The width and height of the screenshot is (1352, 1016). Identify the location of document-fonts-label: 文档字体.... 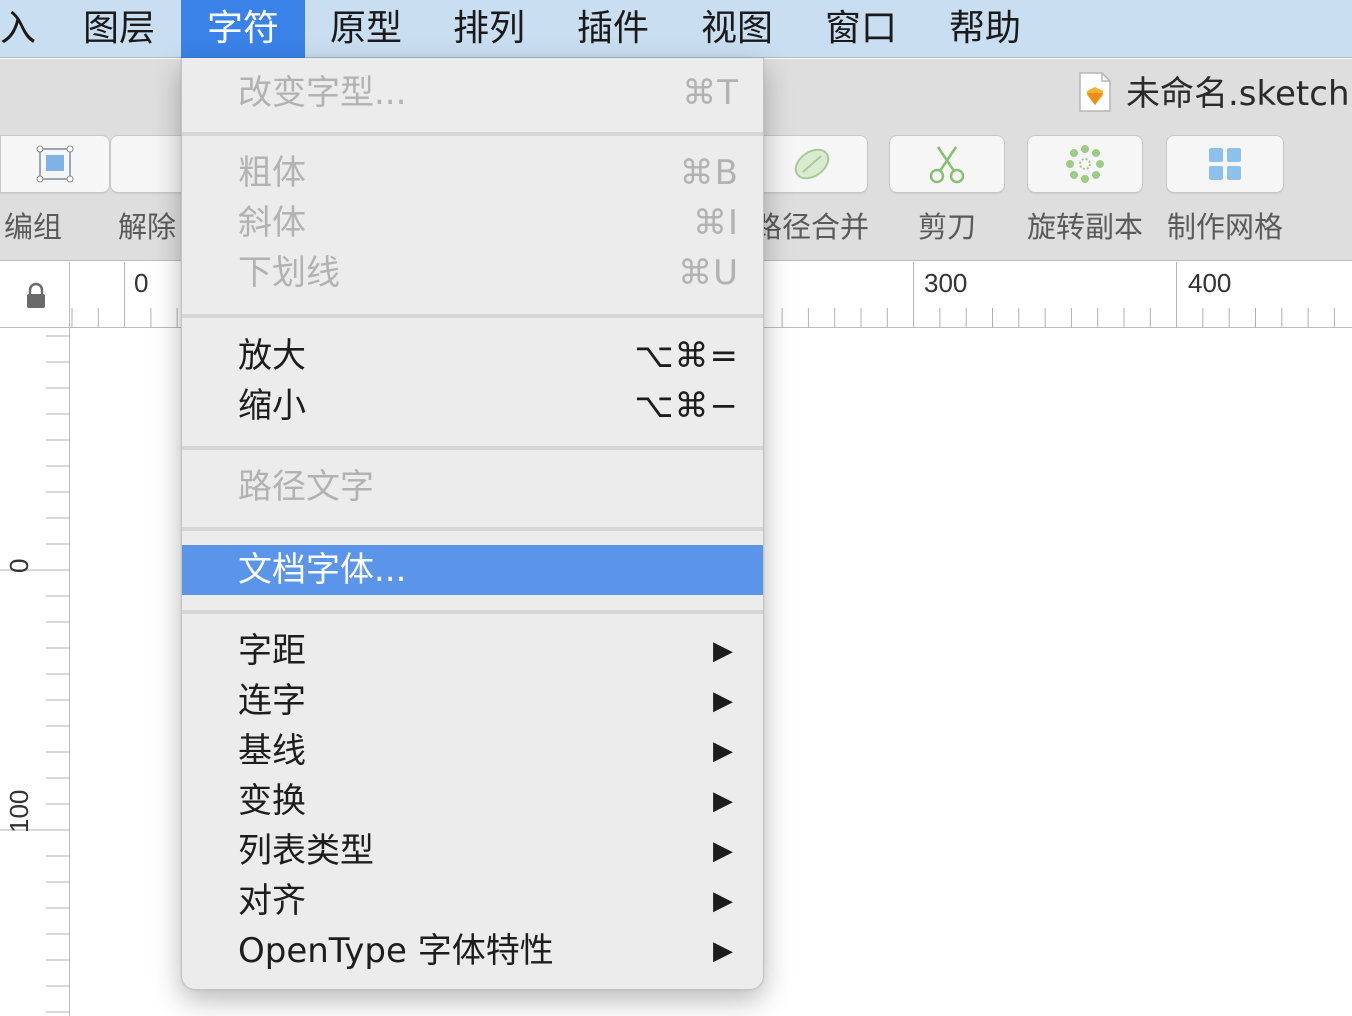
(322, 570).